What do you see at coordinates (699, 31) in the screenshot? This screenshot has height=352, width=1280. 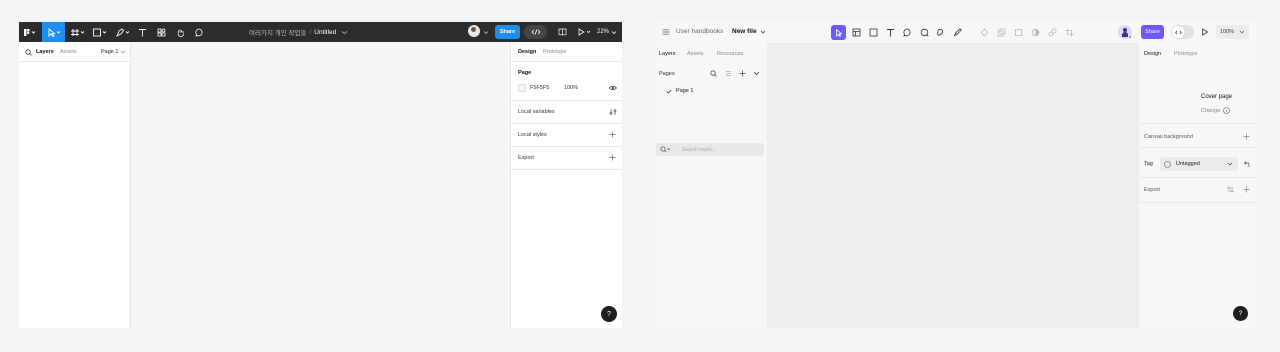 I see `project-breadcrumb: User handbooks` at bounding box center [699, 31].